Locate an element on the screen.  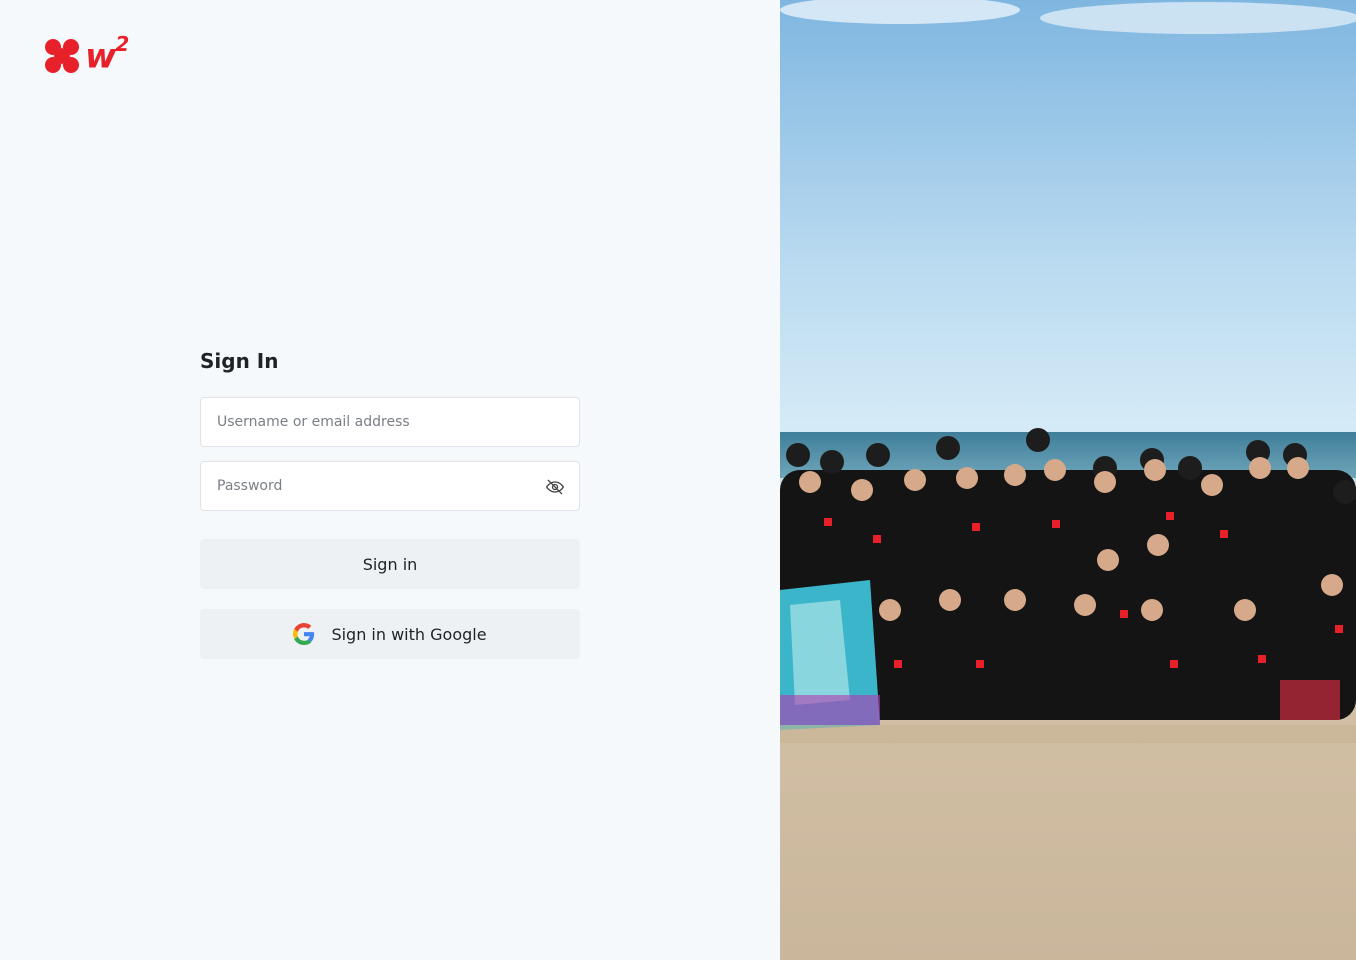
signin-button: Sign in is located at coordinates (390, 564).